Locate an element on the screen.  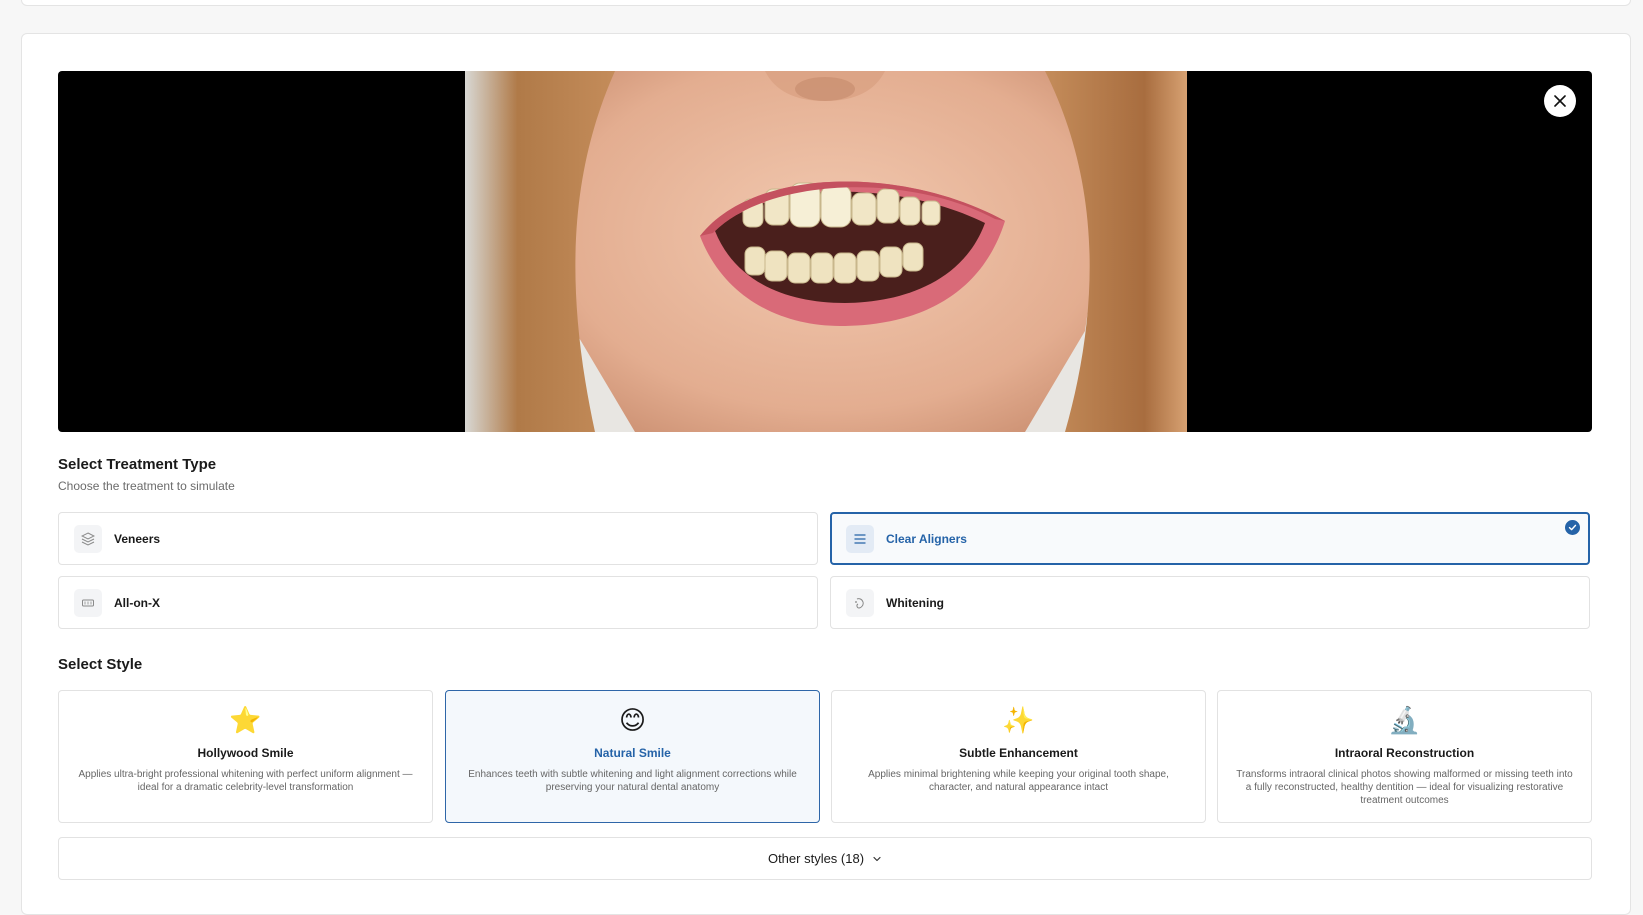
style-name: Intraoral Reconstruction is located at coordinates (1404, 753).